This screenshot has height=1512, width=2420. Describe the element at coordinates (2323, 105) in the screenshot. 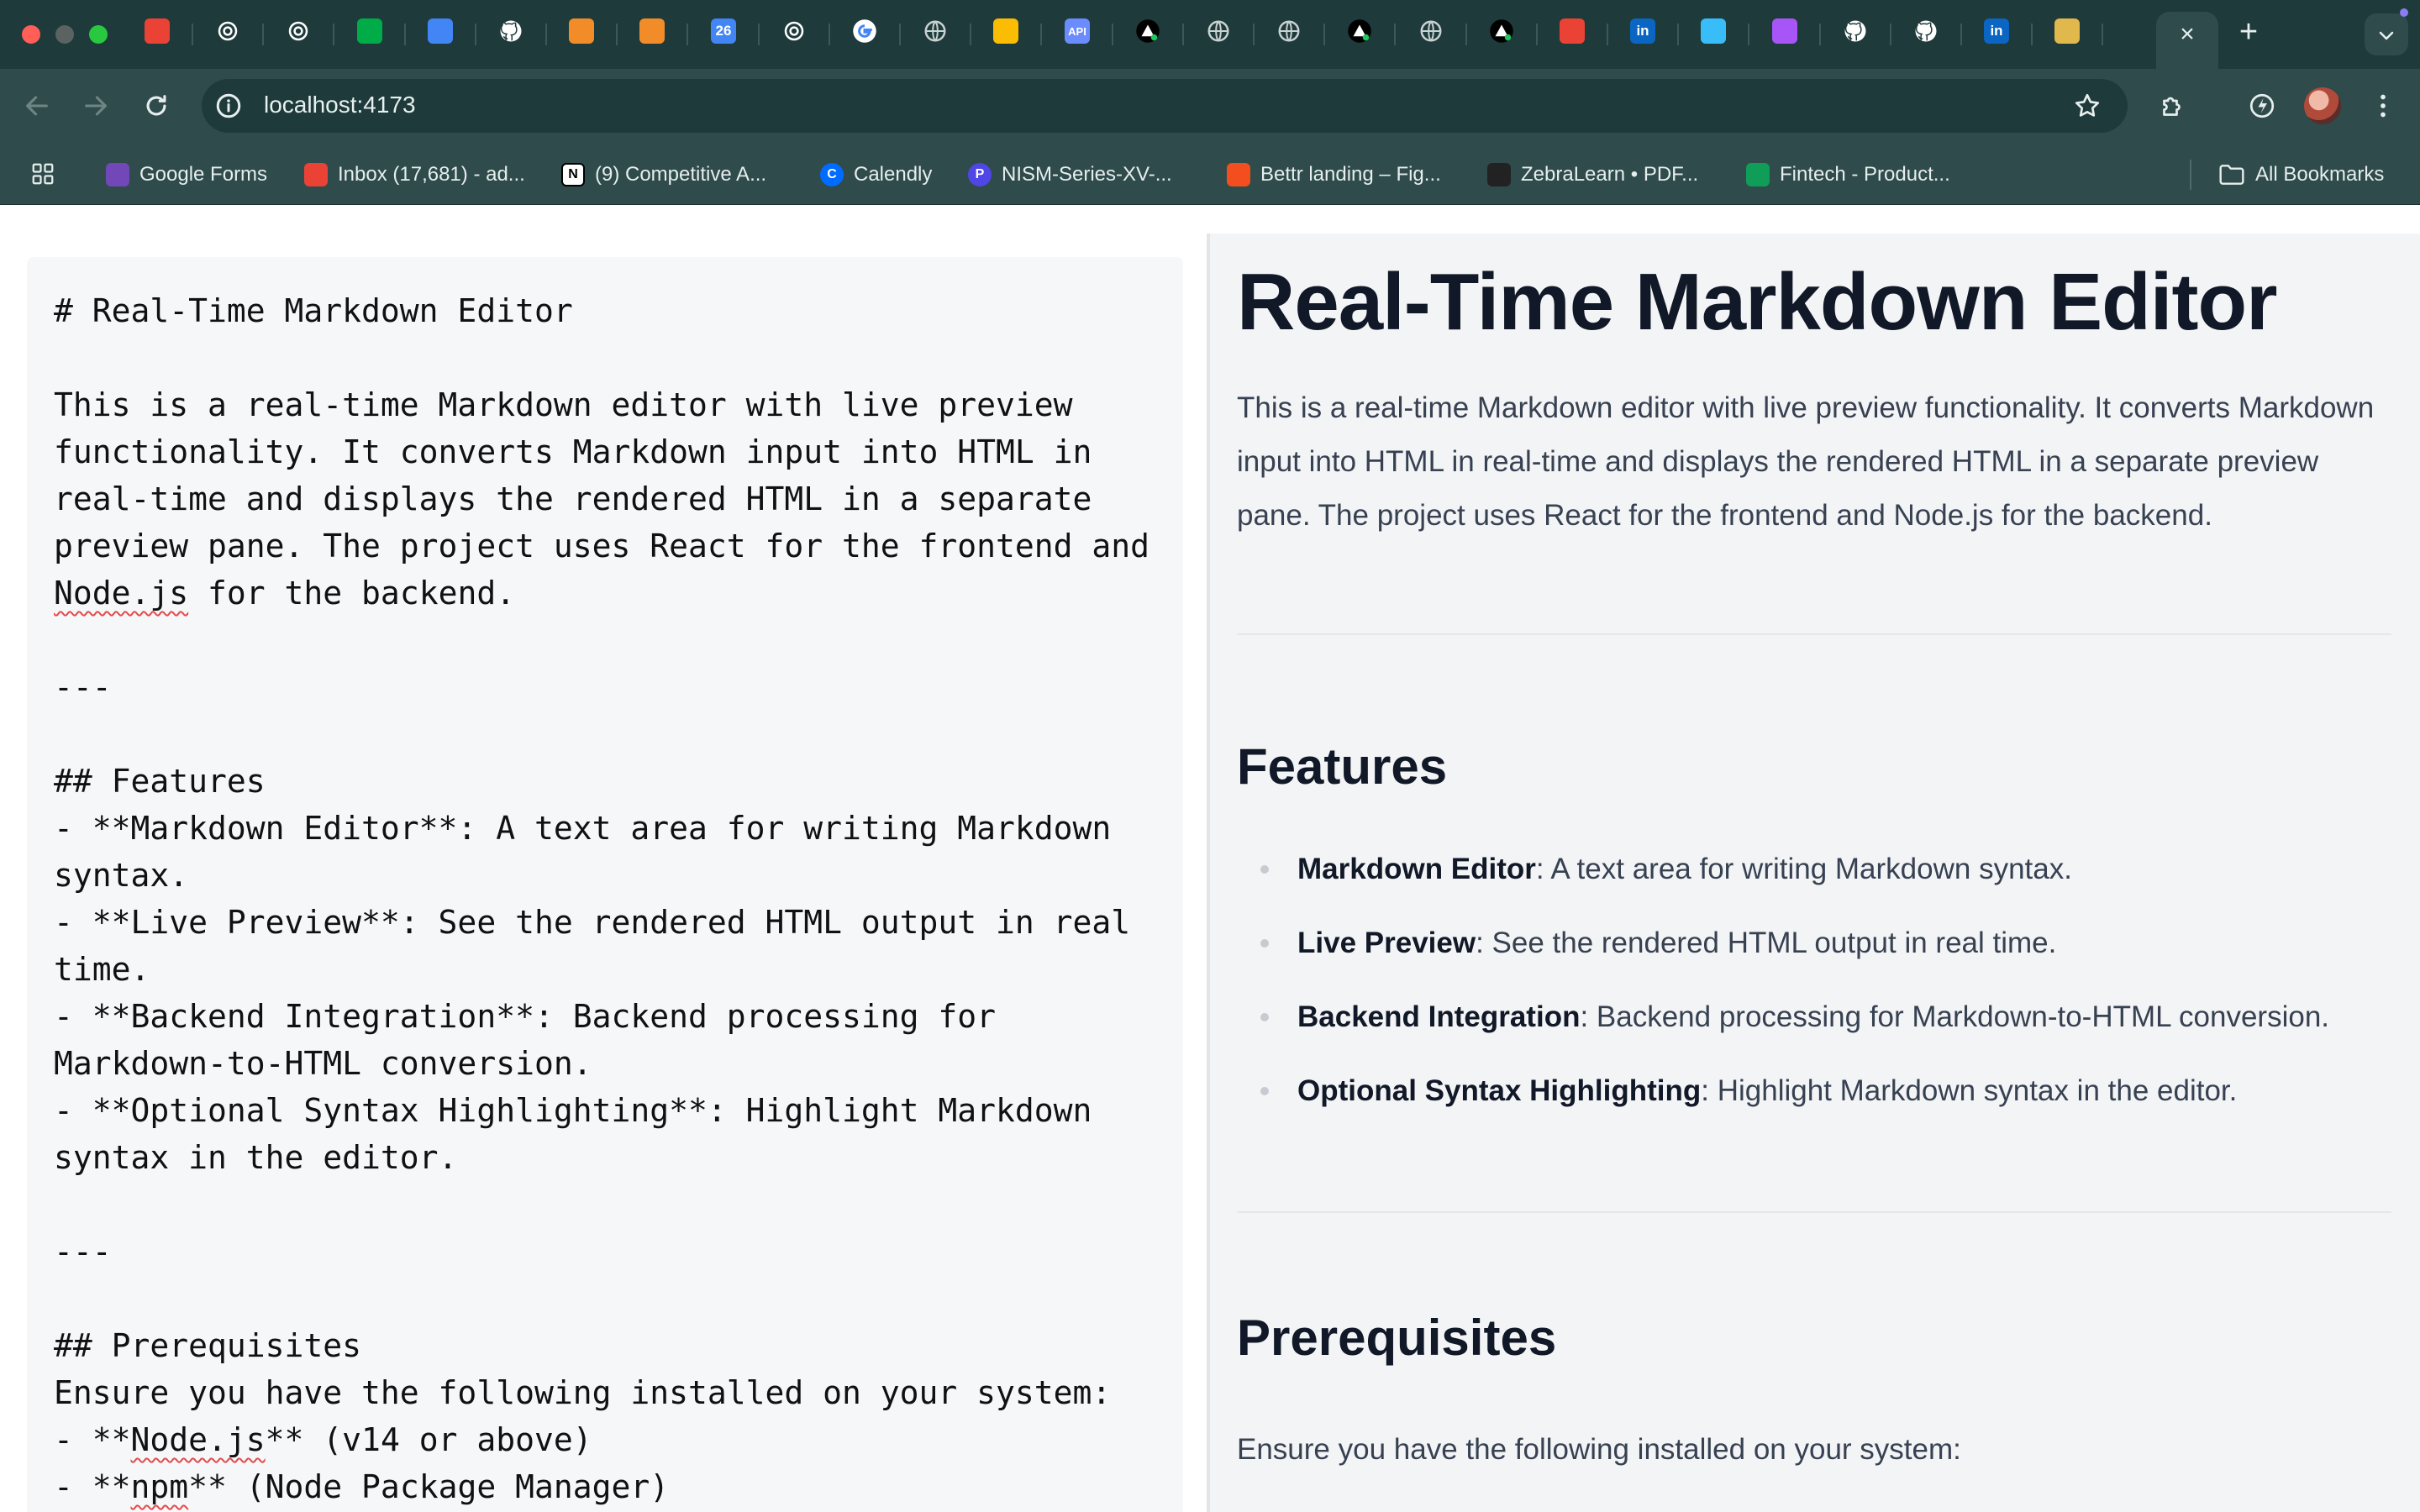

I see `profile-avatar` at that location.